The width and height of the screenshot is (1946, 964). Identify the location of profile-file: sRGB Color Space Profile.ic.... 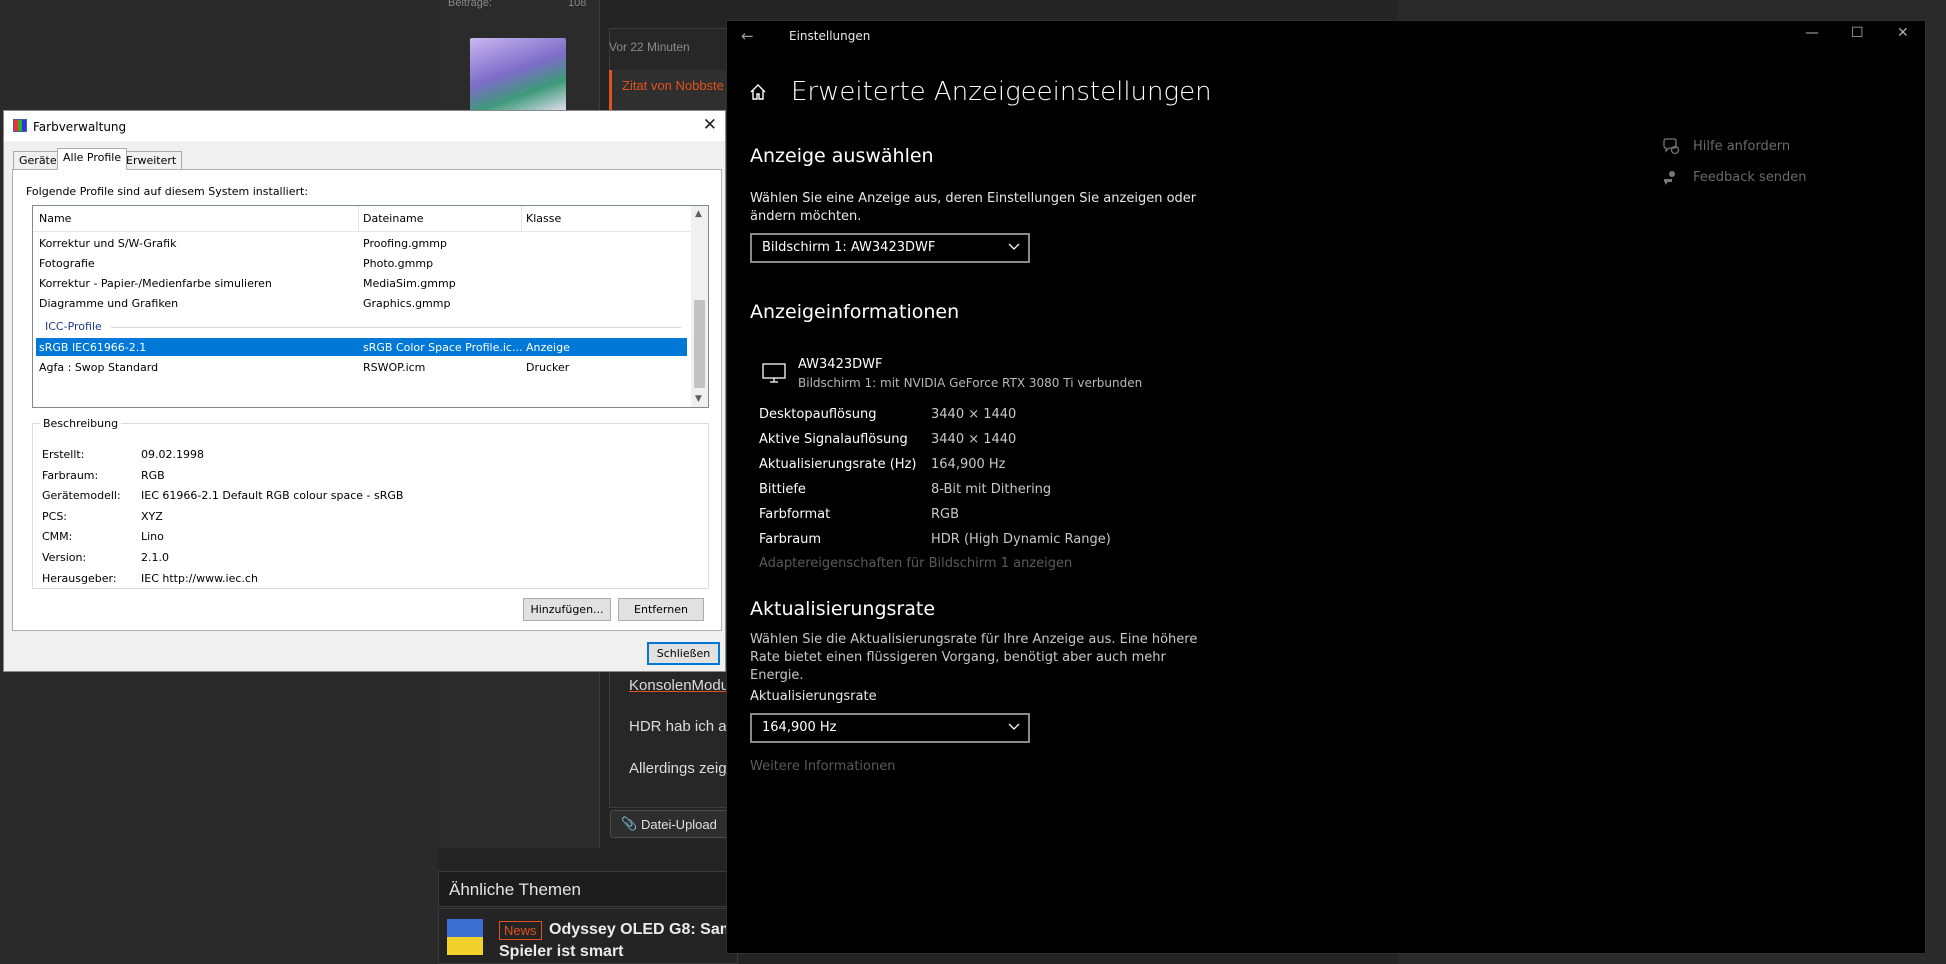
(443, 347).